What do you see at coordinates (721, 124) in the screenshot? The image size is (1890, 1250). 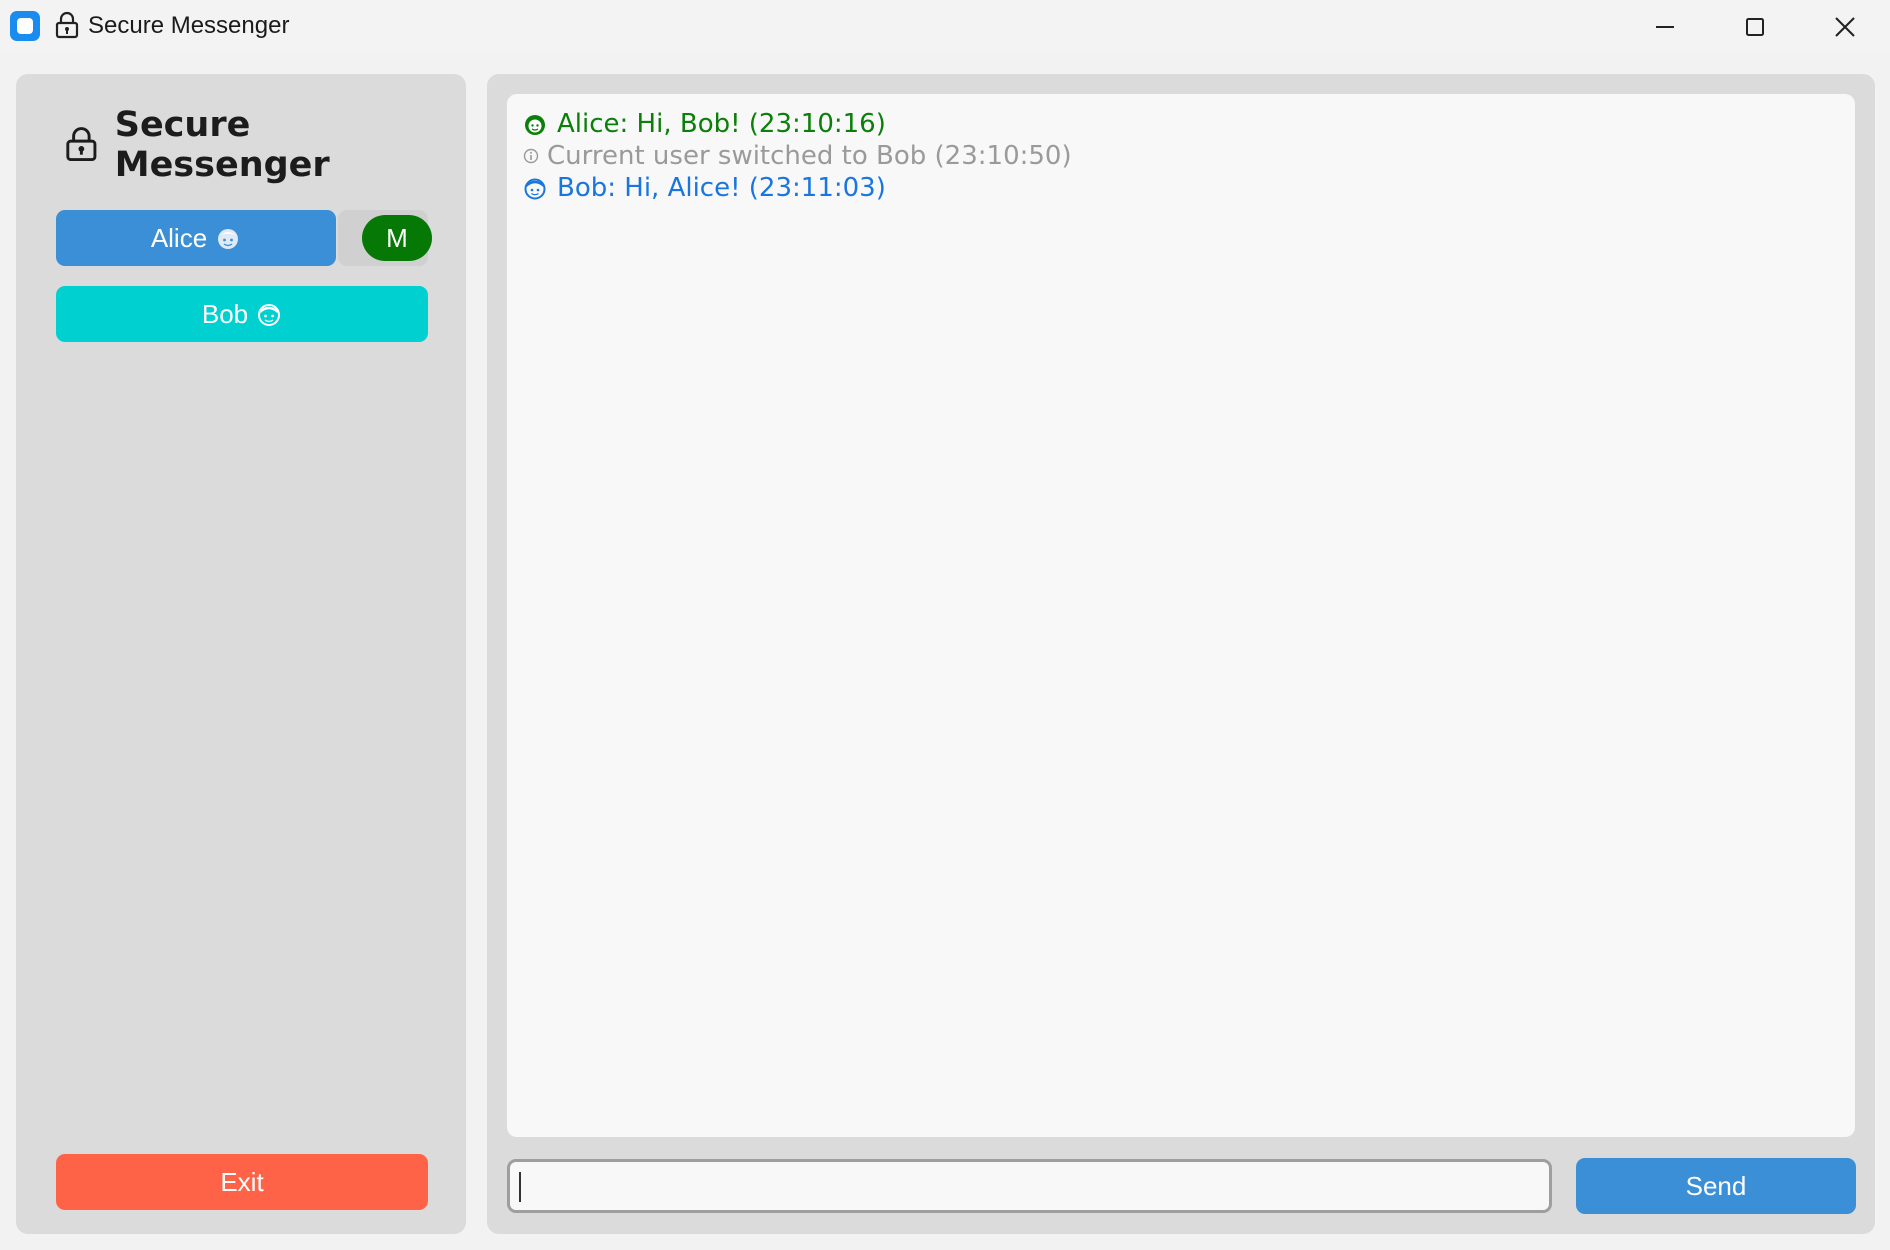 I see `message-text: Alice: Hi, Bob! (23:10:16)` at bounding box center [721, 124].